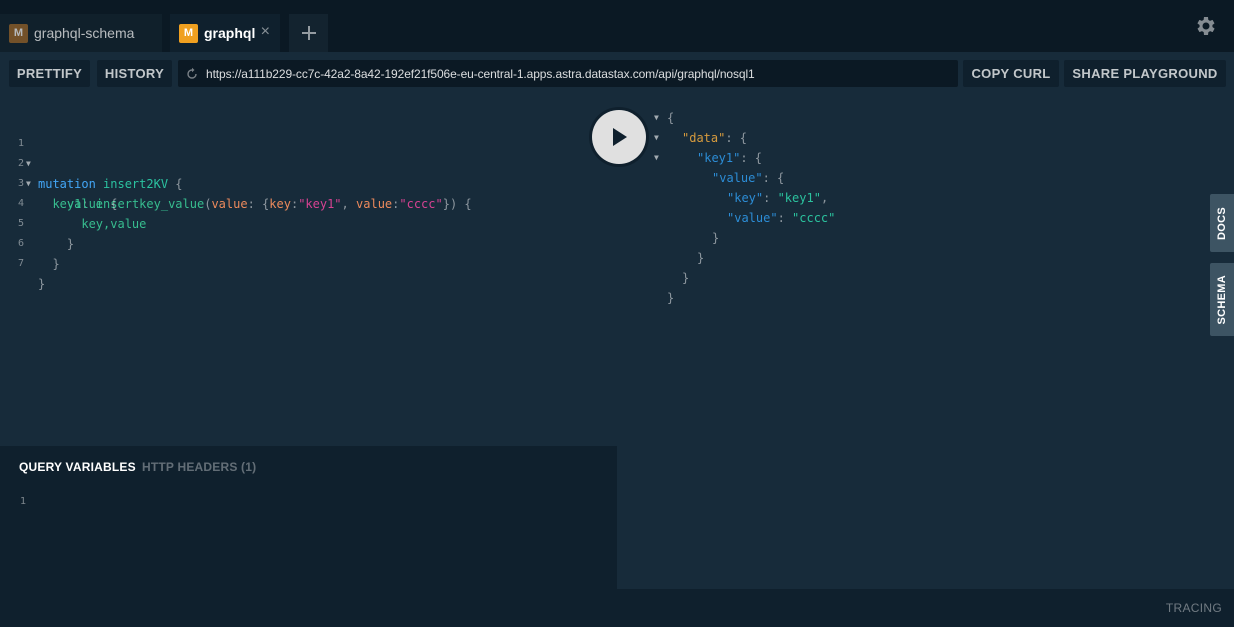  Describe the element at coordinates (84, 33) in the screenshot. I see `tab-label: graphql-schema` at that location.